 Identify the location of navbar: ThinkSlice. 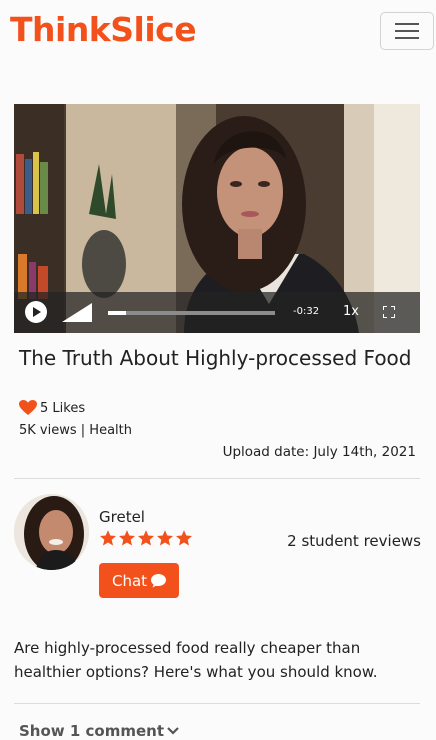
(218, 33).